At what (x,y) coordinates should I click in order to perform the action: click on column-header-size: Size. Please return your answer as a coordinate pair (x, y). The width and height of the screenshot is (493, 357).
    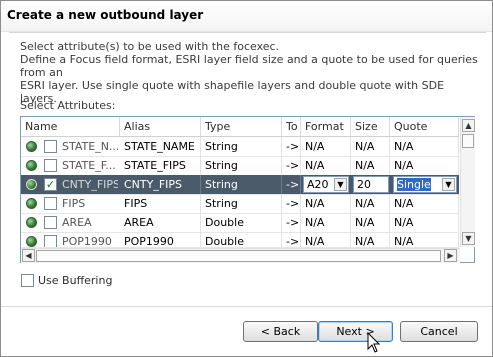
    Looking at the image, I should click on (370, 126).